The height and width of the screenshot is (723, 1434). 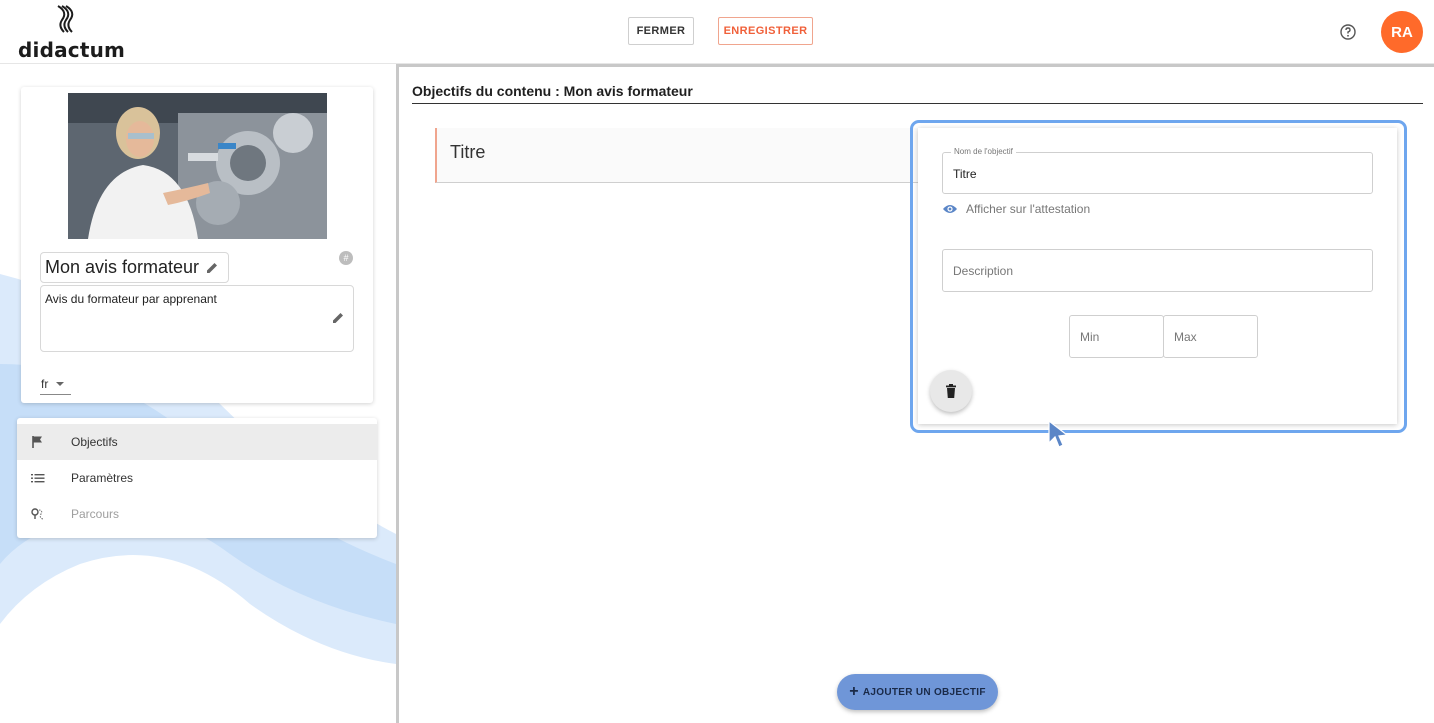 I want to click on close-button: FERMER, so click(x=661, y=31).